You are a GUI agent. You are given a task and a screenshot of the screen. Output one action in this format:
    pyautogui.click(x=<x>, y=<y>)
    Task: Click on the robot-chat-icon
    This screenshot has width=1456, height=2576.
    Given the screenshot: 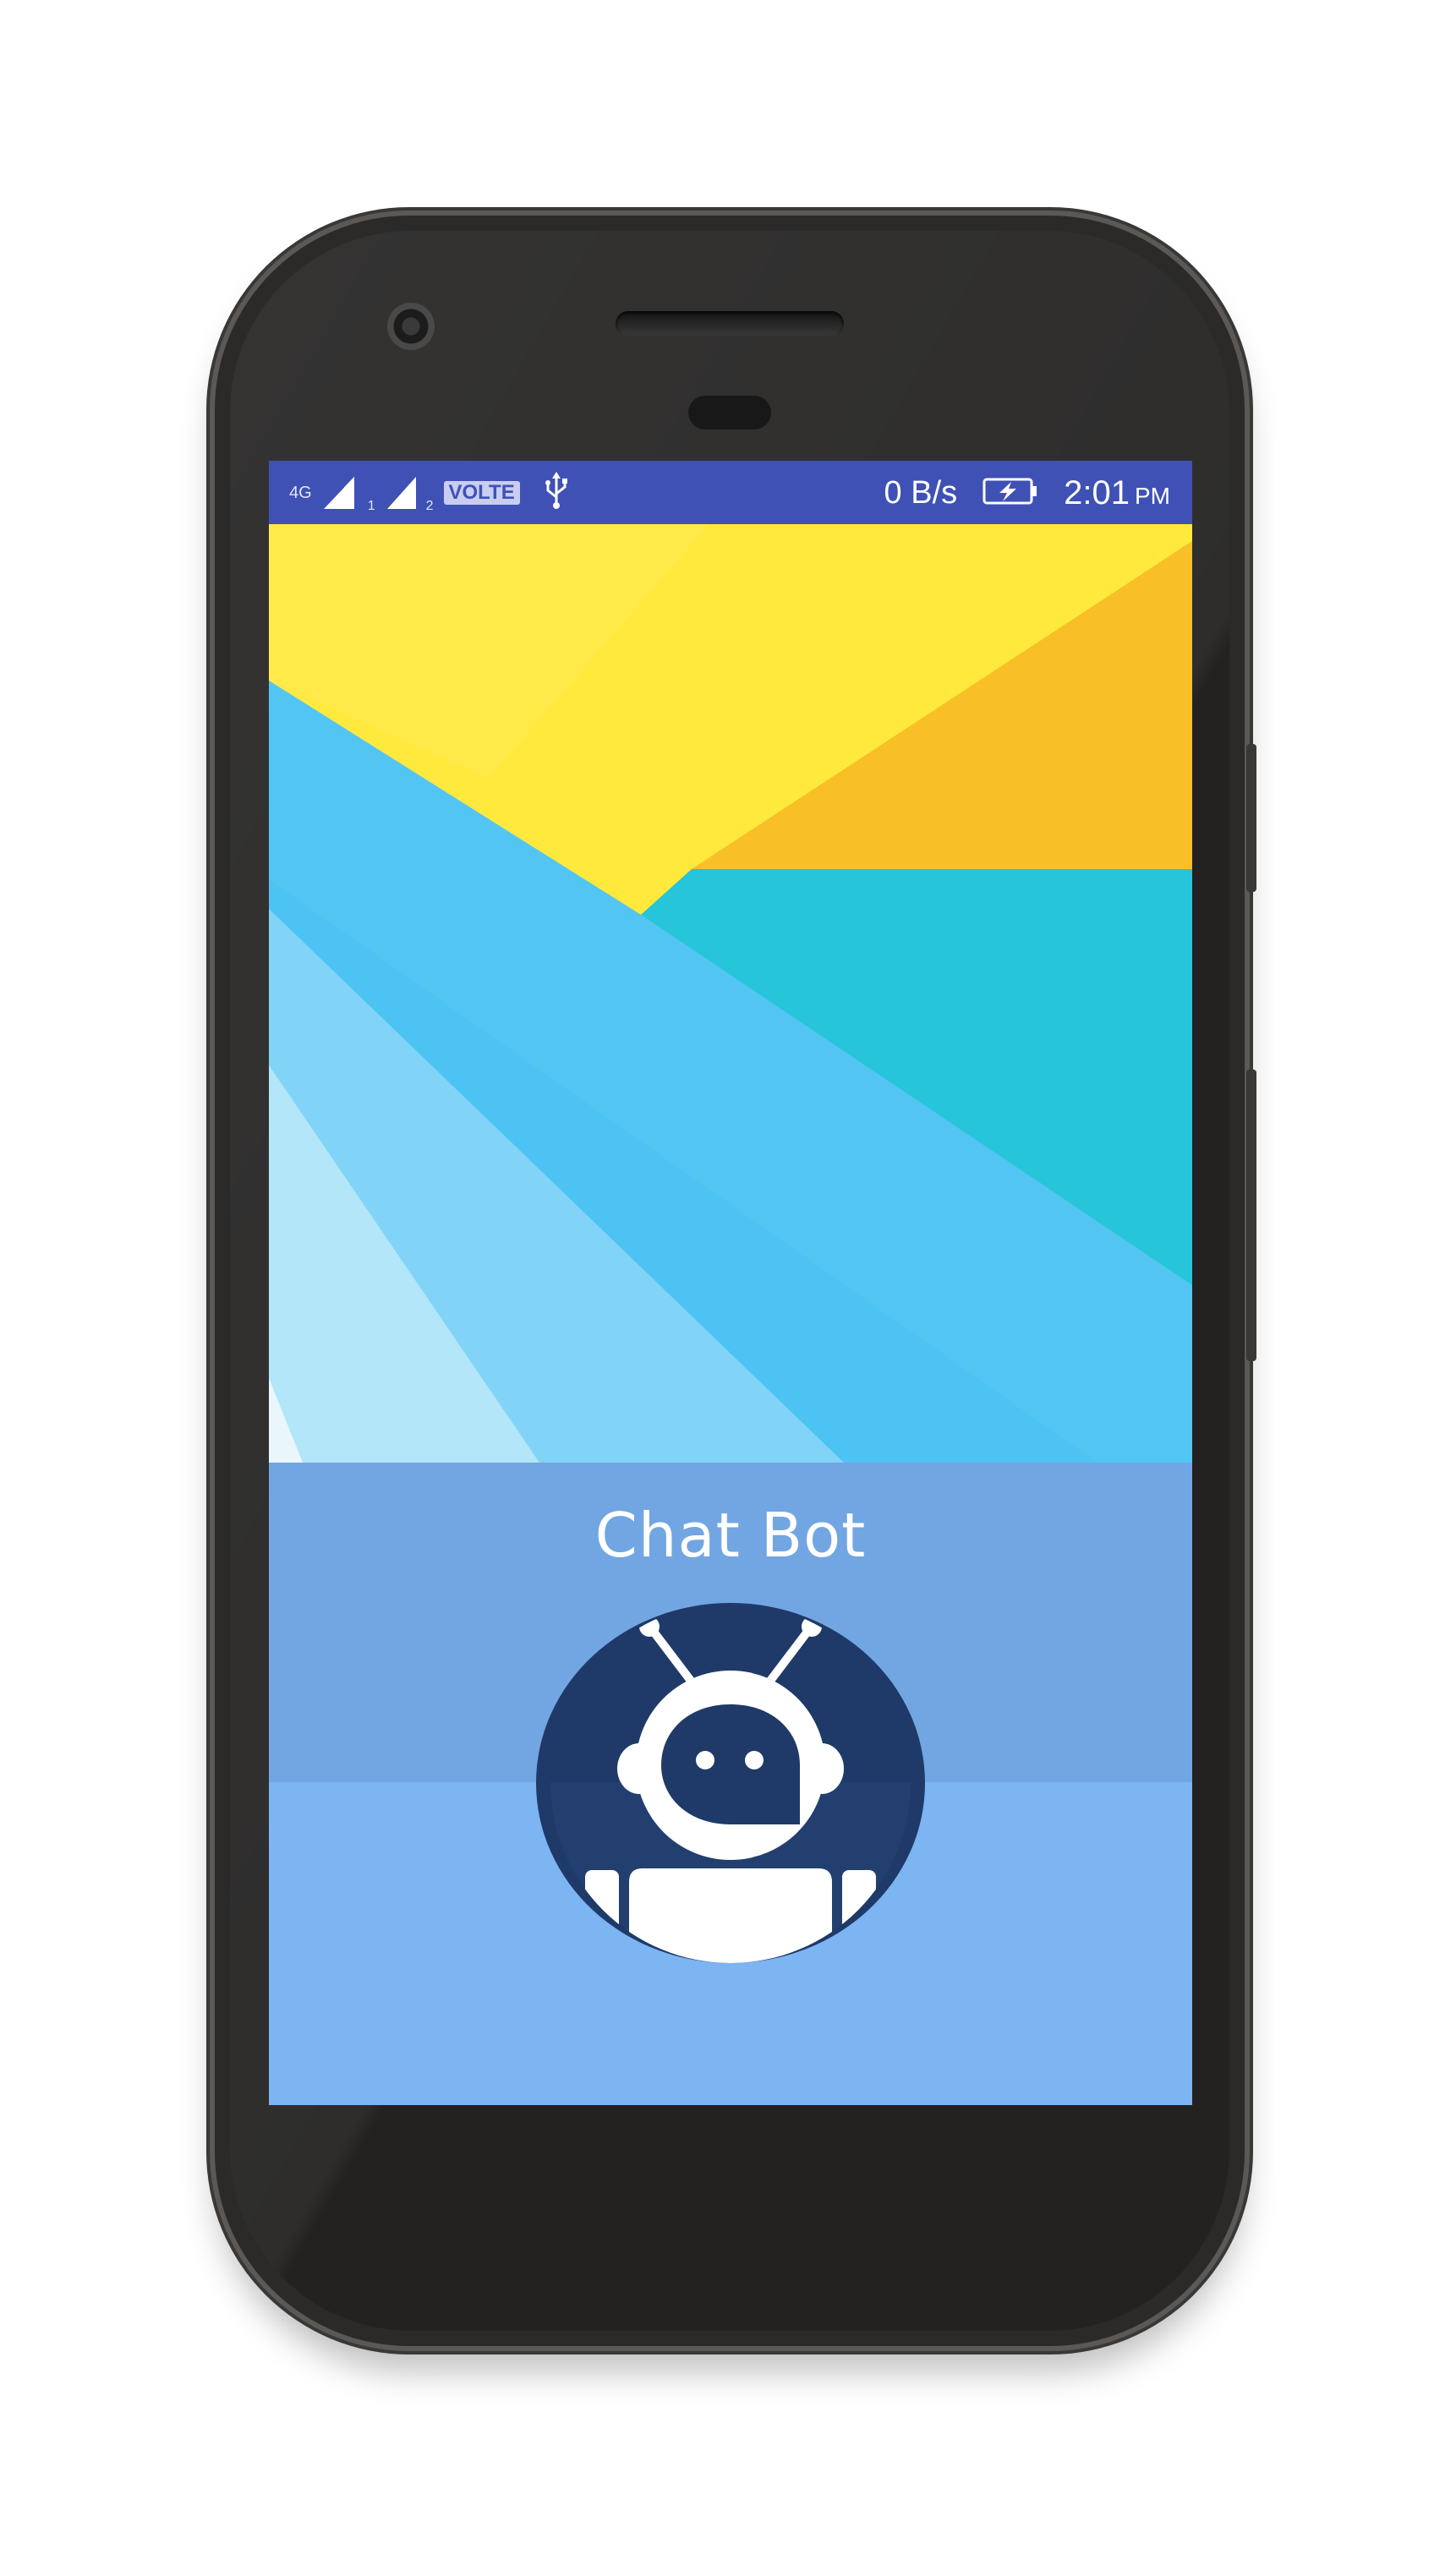 What is the action you would take?
    pyautogui.click(x=731, y=1783)
    